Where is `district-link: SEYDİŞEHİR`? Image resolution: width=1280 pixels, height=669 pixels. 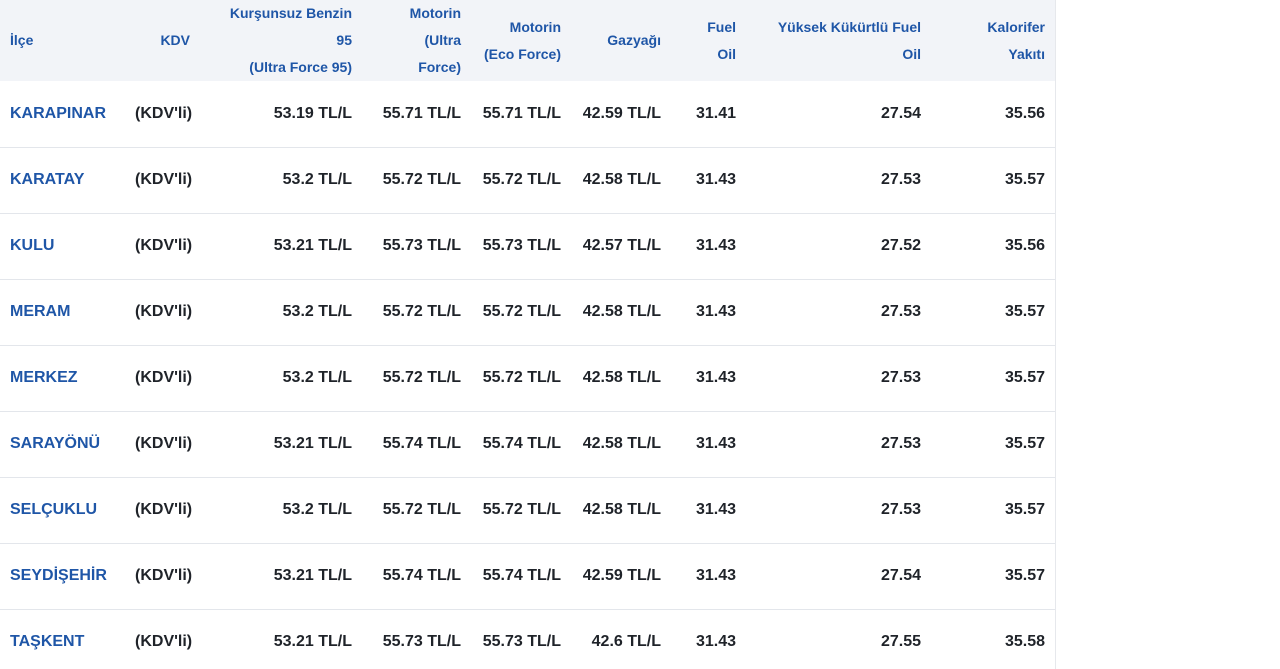
district-link: SEYDİŞEHİR is located at coordinates (60, 576).